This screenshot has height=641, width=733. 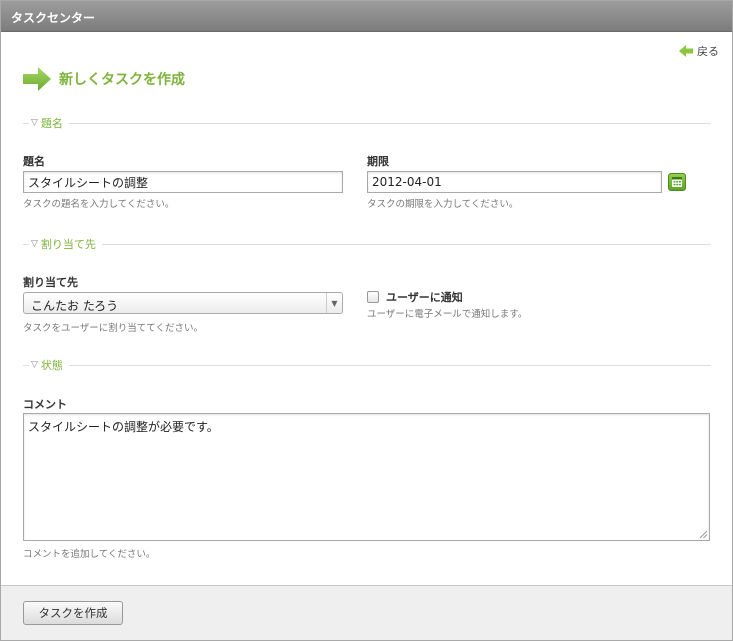 What do you see at coordinates (378, 161) in the screenshot?
I see `due-field-label: 期限` at bounding box center [378, 161].